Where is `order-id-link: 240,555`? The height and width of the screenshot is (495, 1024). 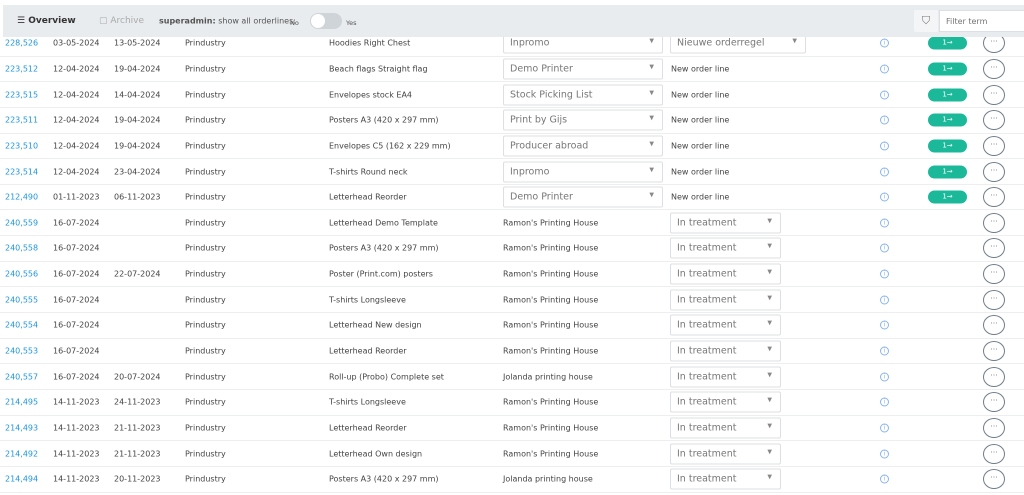
order-id-link: 240,555 is located at coordinates (21, 299).